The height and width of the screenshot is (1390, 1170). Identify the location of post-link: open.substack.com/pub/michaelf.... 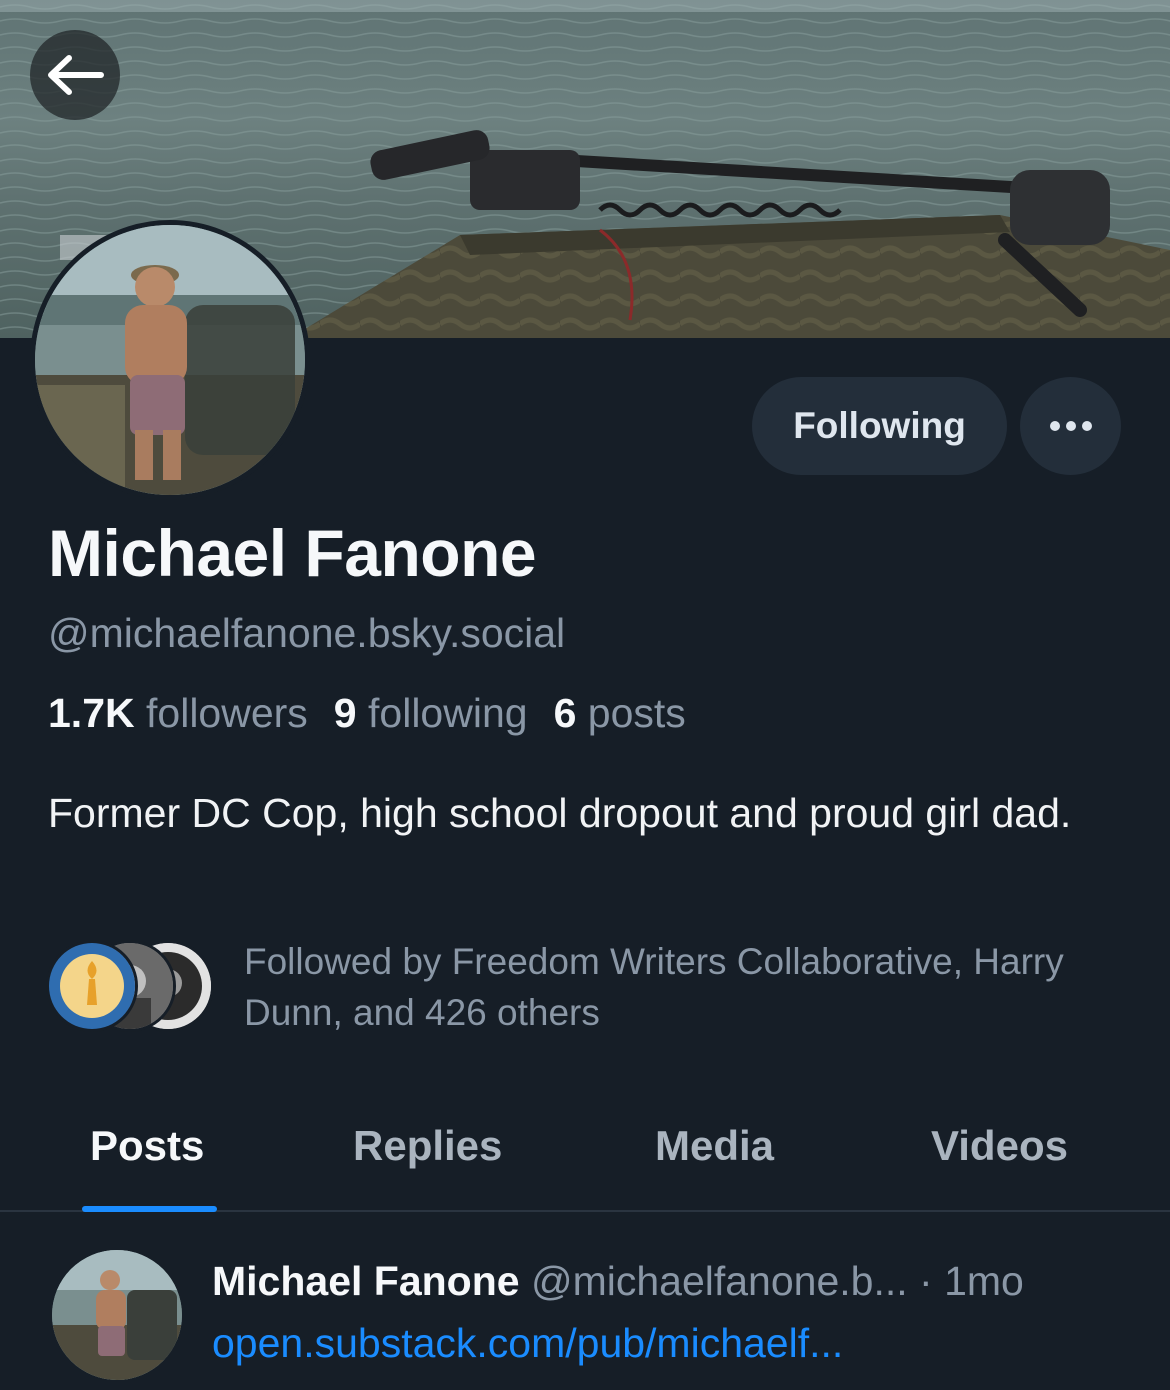
(527, 1343).